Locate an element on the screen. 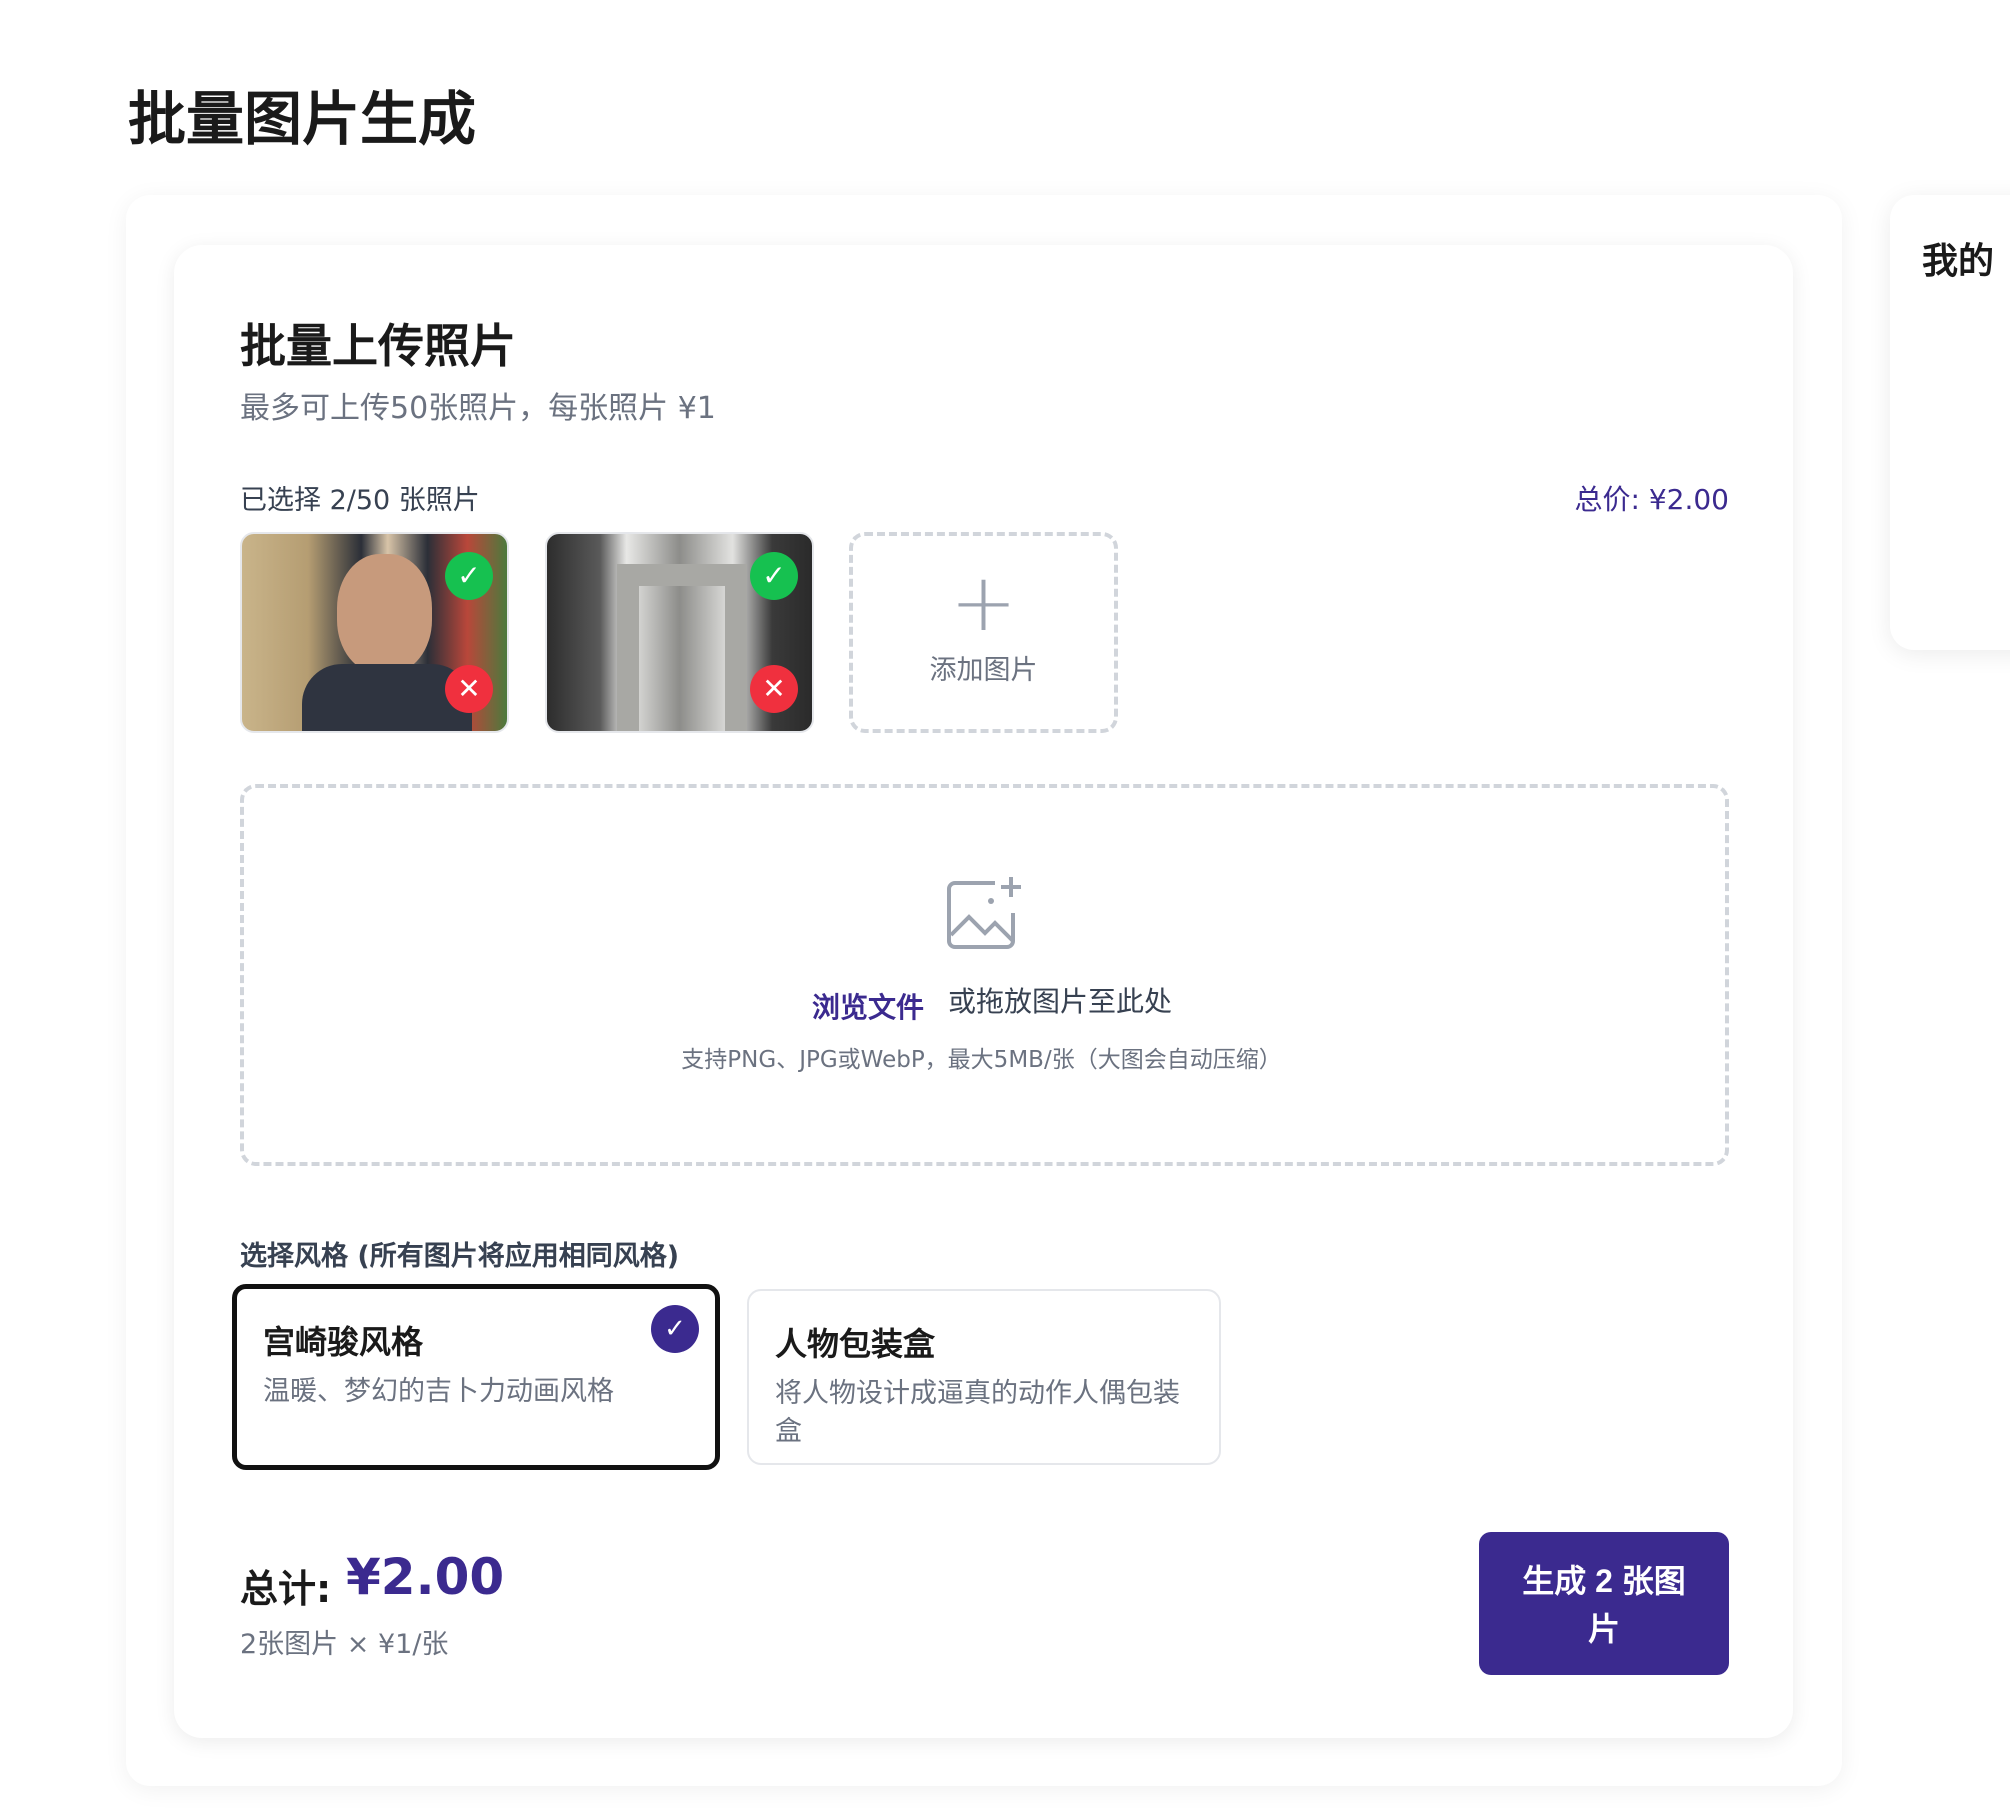  add-image-label: 添加图片 is located at coordinates (983, 670).